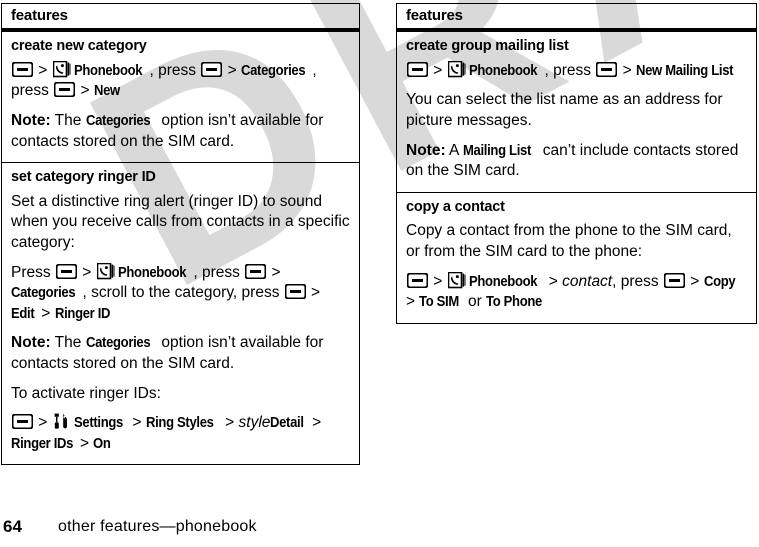 The image size is (759, 547). Describe the element at coordinates (23, 313) in the screenshot. I see `menu-option-label: Edit` at that location.